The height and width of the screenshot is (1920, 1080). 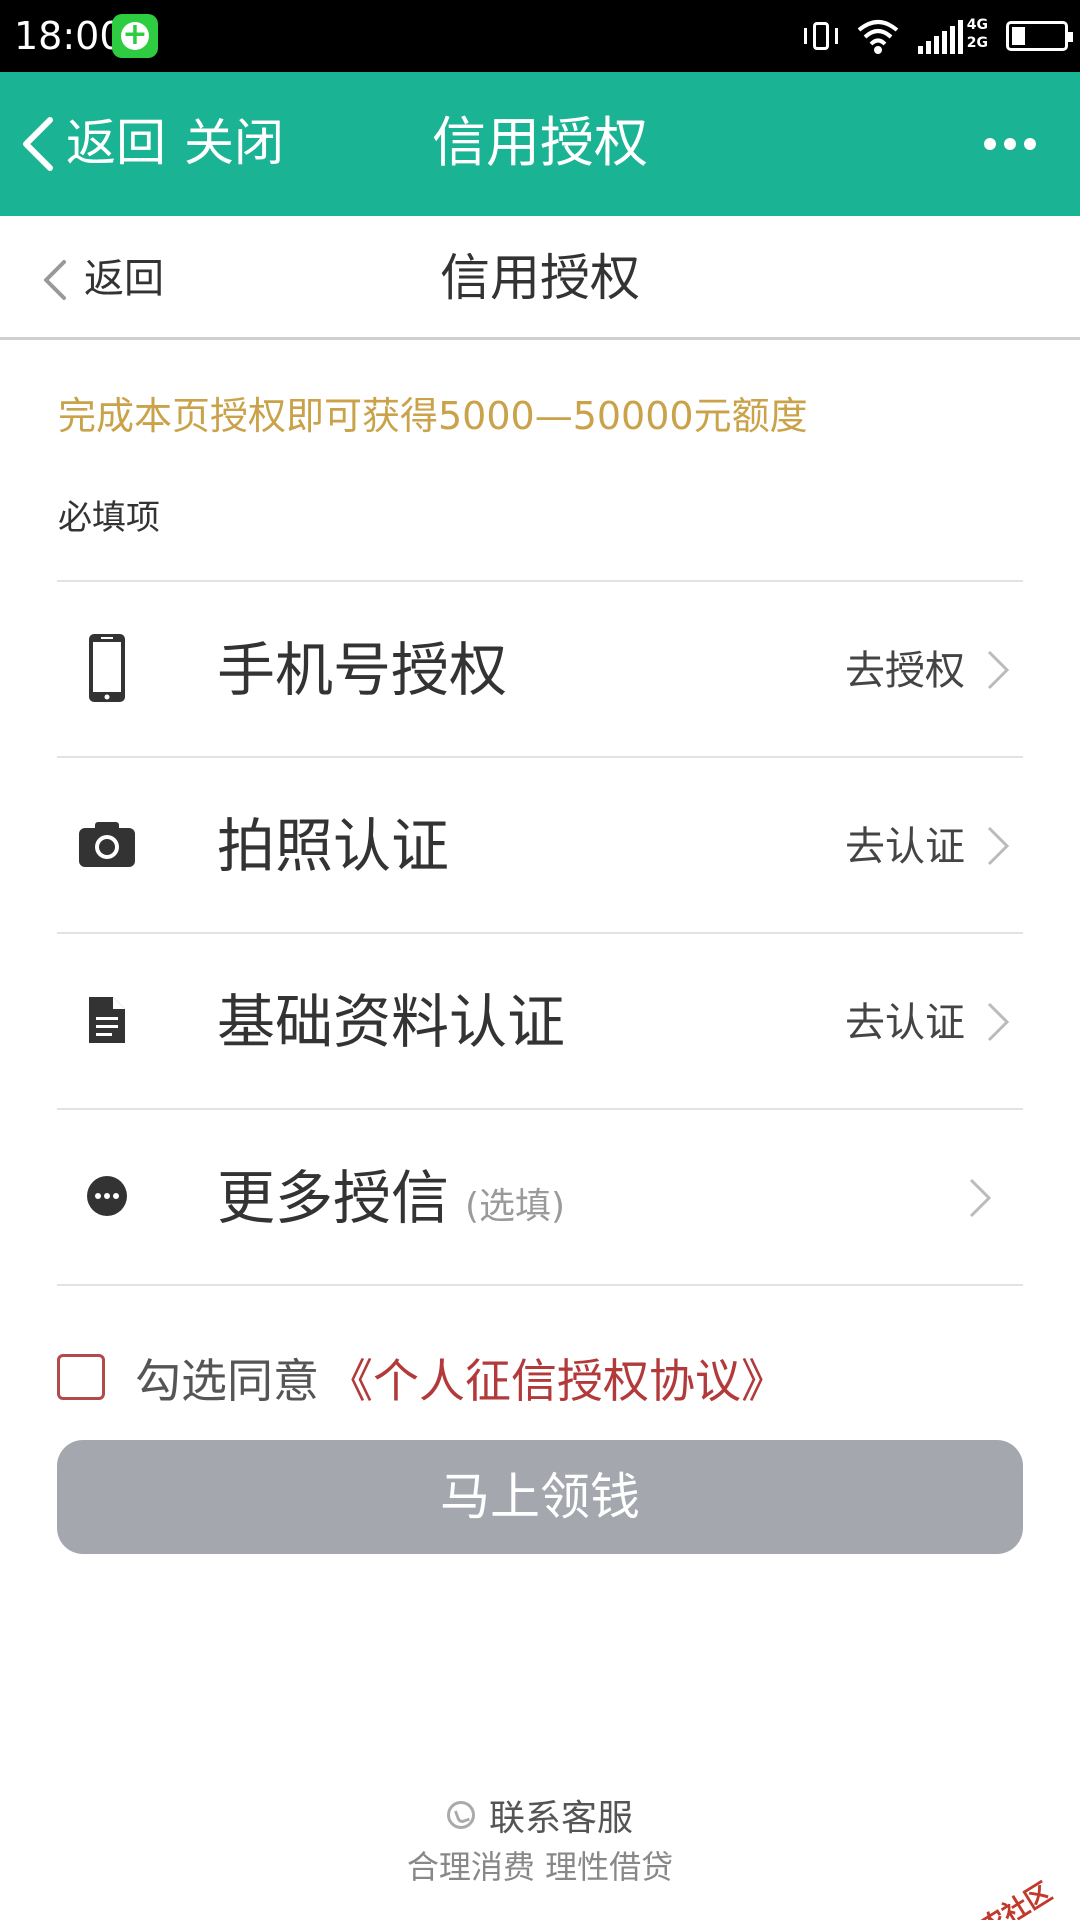 I want to click on get-money-button: 马上领钱, so click(x=540, y=1497).